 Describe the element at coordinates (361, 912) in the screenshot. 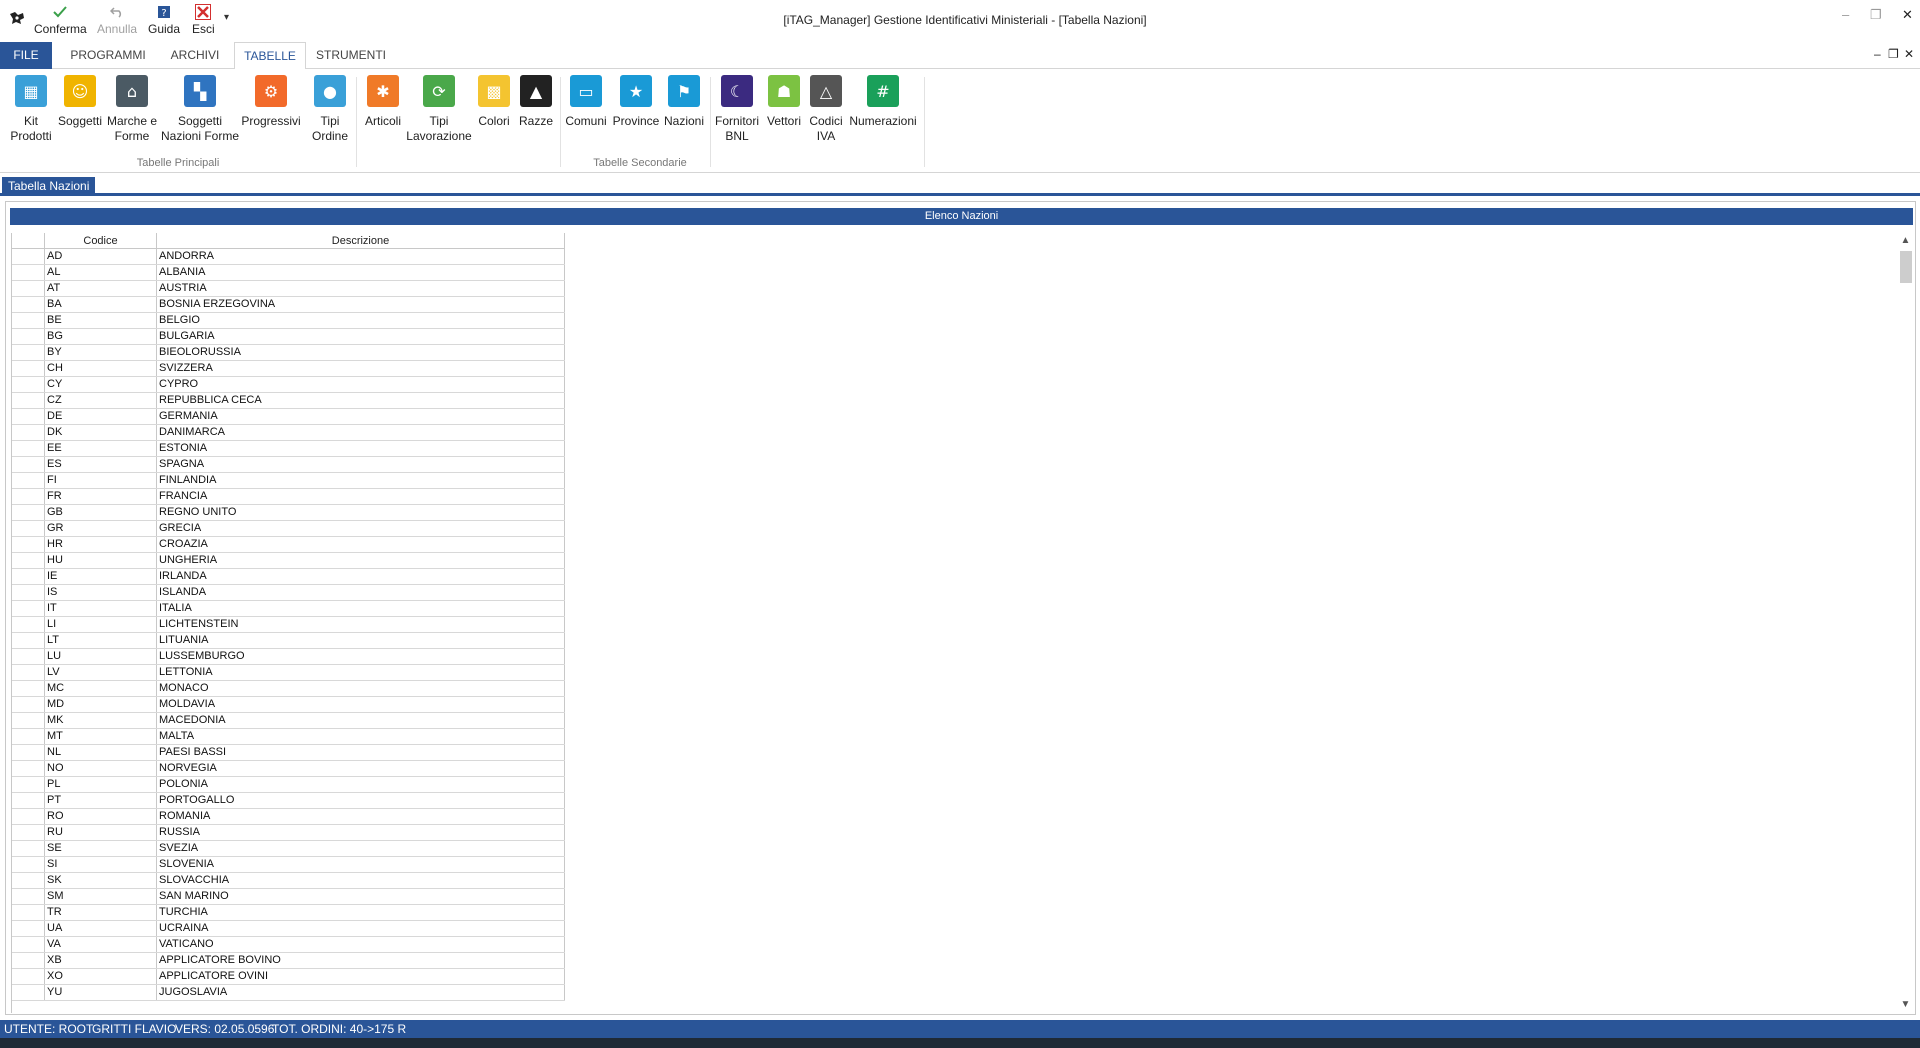

I see `cell-descrizione: TURCHIA` at that location.